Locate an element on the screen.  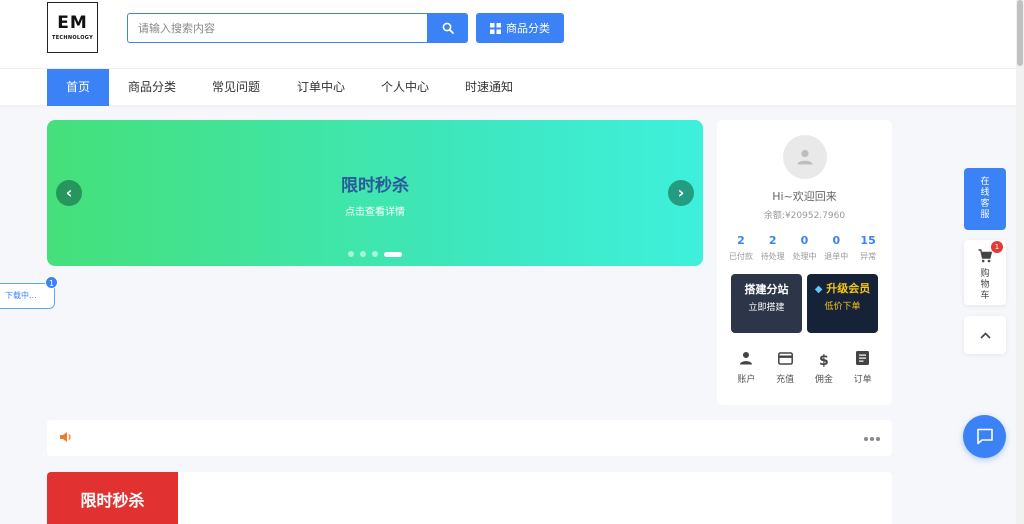
banner-next-button: › is located at coordinates (681, 193).